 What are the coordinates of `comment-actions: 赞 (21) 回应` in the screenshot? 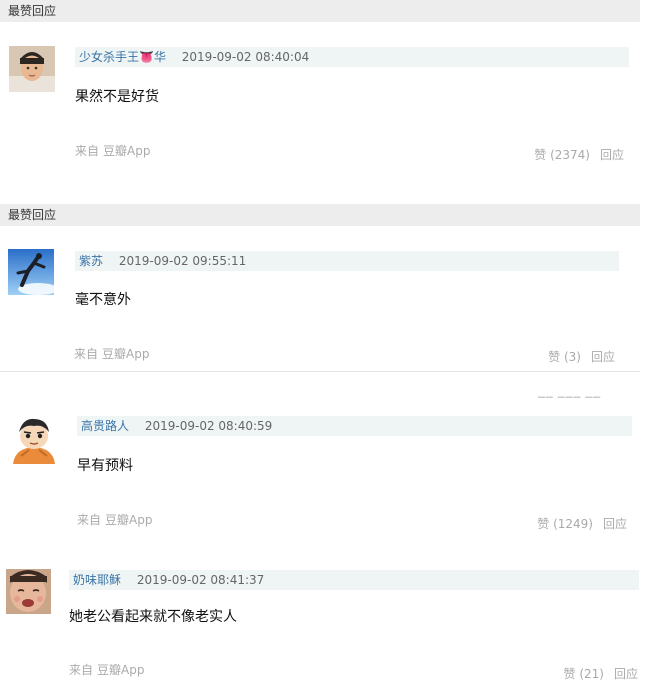 It's located at (601, 673).